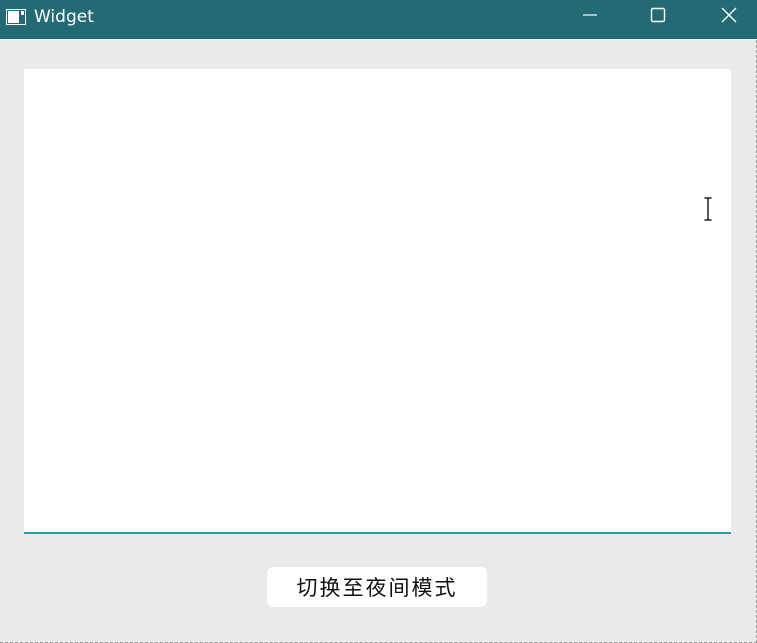 Image resolution: width=757 pixels, height=643 pixels. What do you see at coordinates (64, 17) in the screenshot?
I see `window-title: Widget` at bounding box center [64, 17].